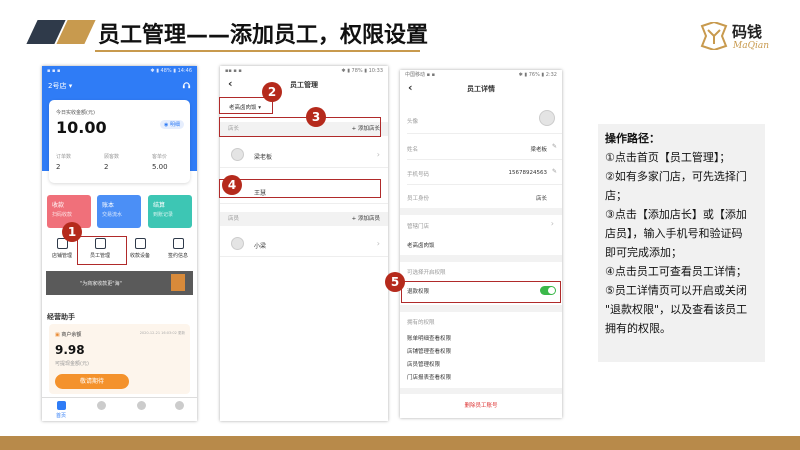 The width and height of the screenshot is (800, 450). What do you see at coordinates (676, 290) in the screenshot?
I see `instruction-line: ⑤员工详情页可以开启或关闭` at bounding box center [676, 290].